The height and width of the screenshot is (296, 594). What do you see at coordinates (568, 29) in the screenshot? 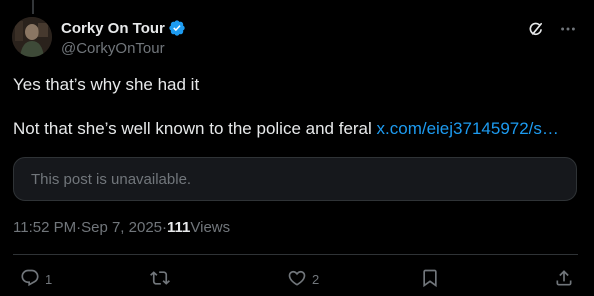
I see `more-icon` at bounding box center [568, 29].